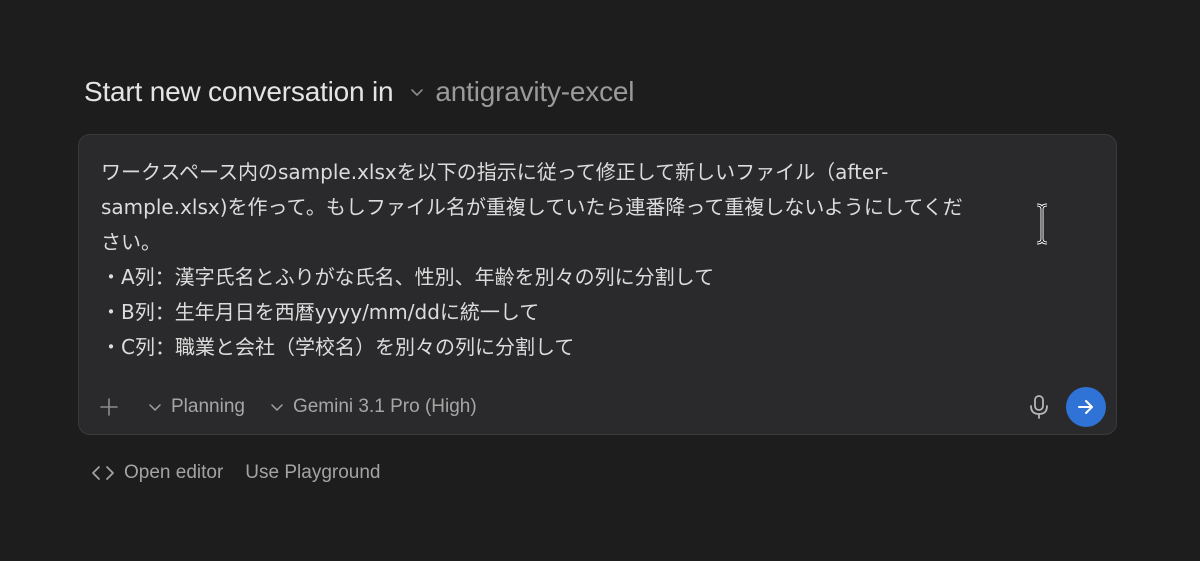 The image size is (1200, 561). What do you see at coordinates (1039, 407) in the screenshot?
I see `microphone-icon` at bounding box center [1039, 407].